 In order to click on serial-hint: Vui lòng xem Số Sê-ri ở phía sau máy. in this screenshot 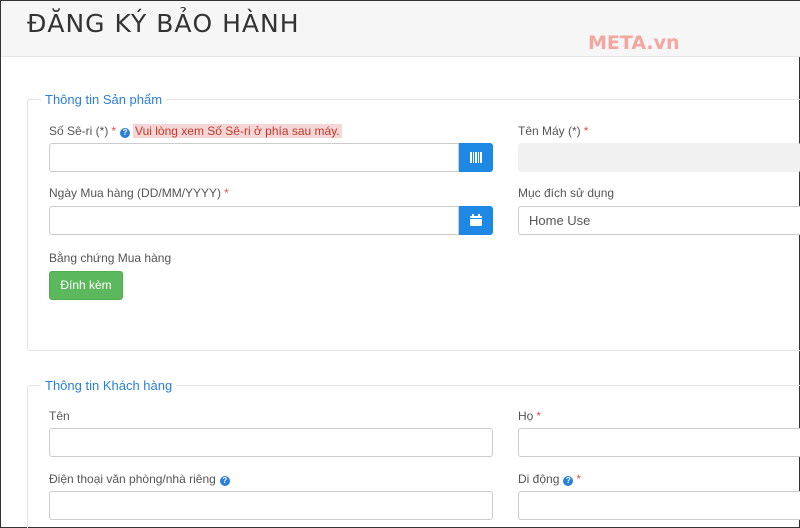, I will do `click(237, 131)`.